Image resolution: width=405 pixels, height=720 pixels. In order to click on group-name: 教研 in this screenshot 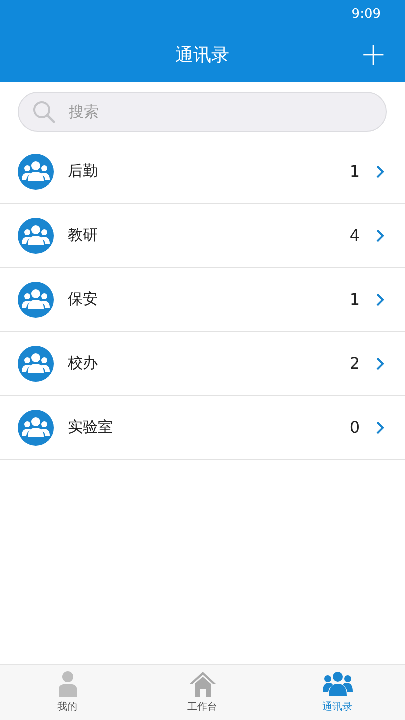, I will do `click(83, 235)`.